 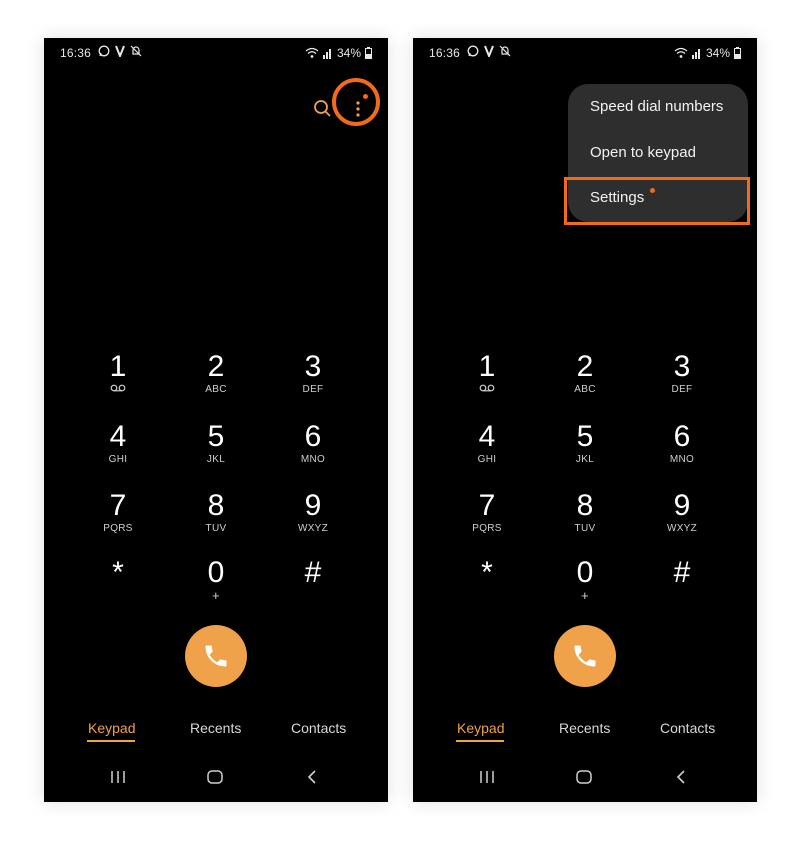 I want to click on menu-item-speed-dial: Speed dial numbers, so click(x=656, y=106).